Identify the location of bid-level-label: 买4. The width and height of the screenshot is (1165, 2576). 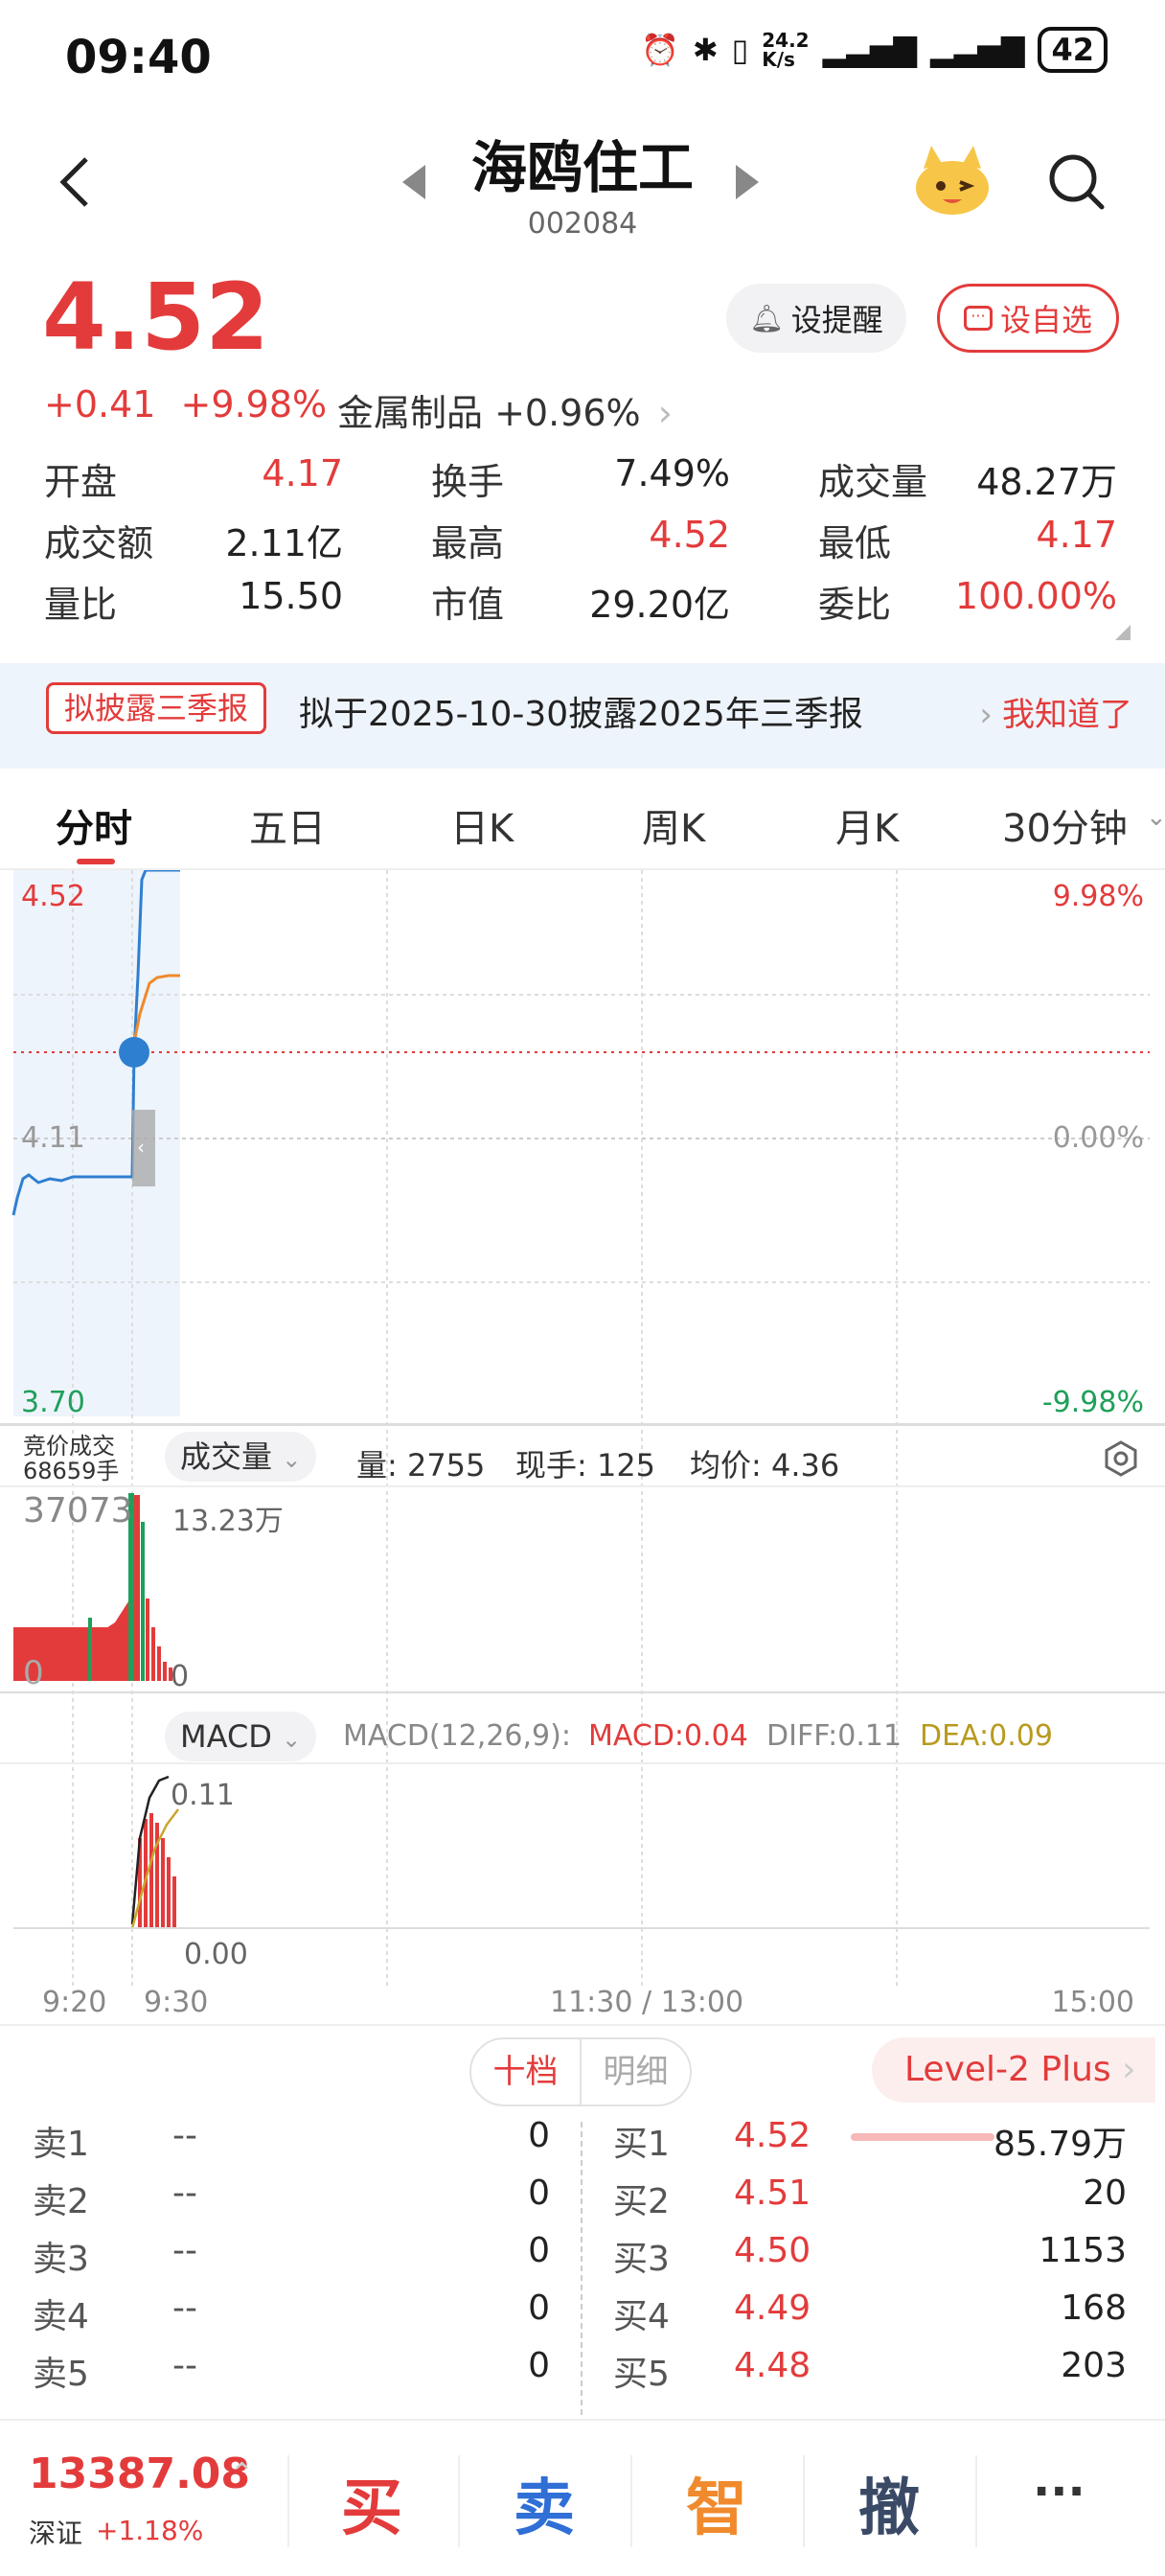
(642, 2317).